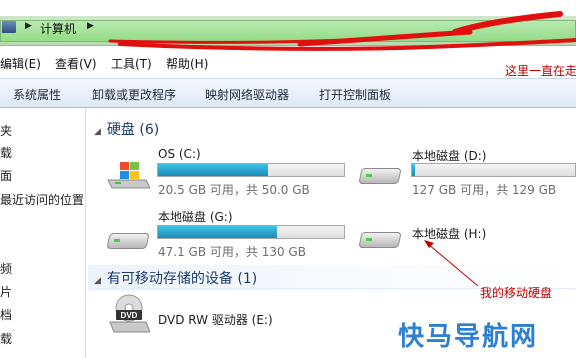 Image resolution: width=576 pixels, height=358 pixels. I want to click on annotation-arrow, so click(451, 263).